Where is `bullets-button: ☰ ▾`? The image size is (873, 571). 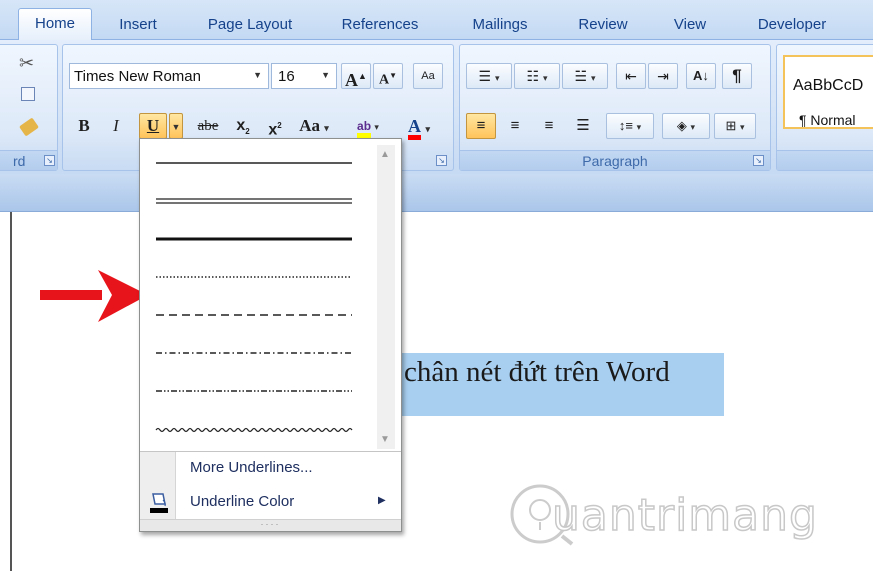
bullets-button: ☰ ▾ is located at coordinates (489, 76).